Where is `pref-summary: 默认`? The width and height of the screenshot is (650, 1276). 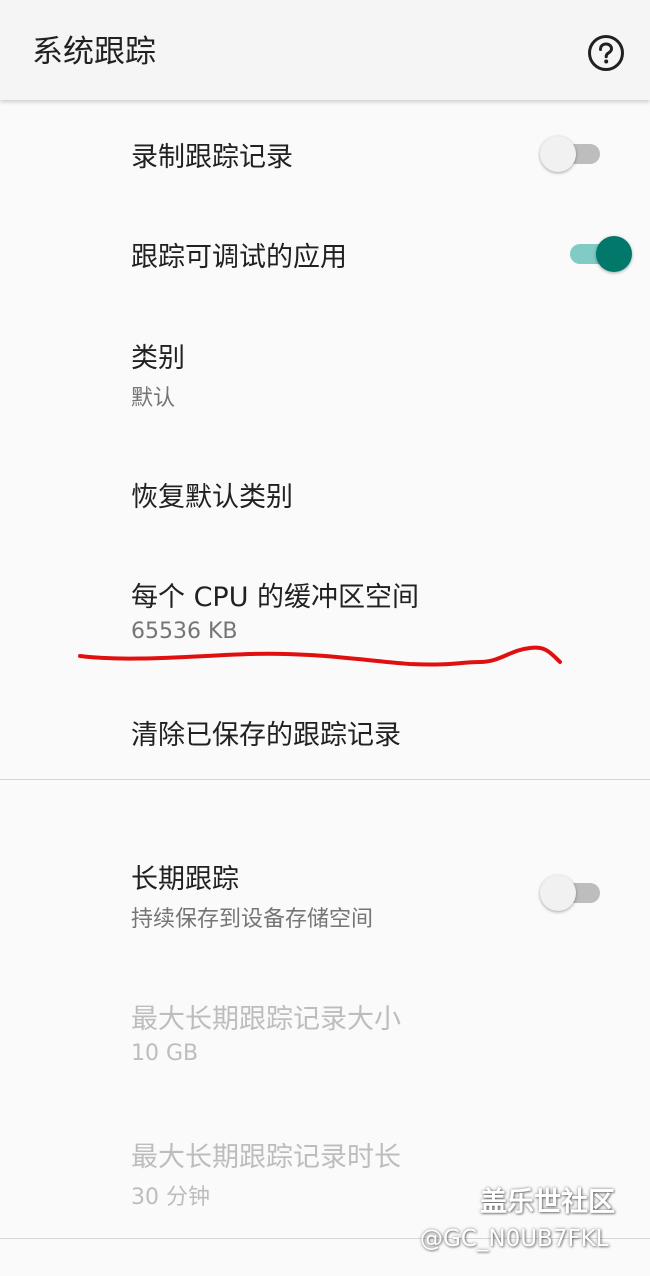
pref-summary: 默认 is located at coordinates (153, 398).